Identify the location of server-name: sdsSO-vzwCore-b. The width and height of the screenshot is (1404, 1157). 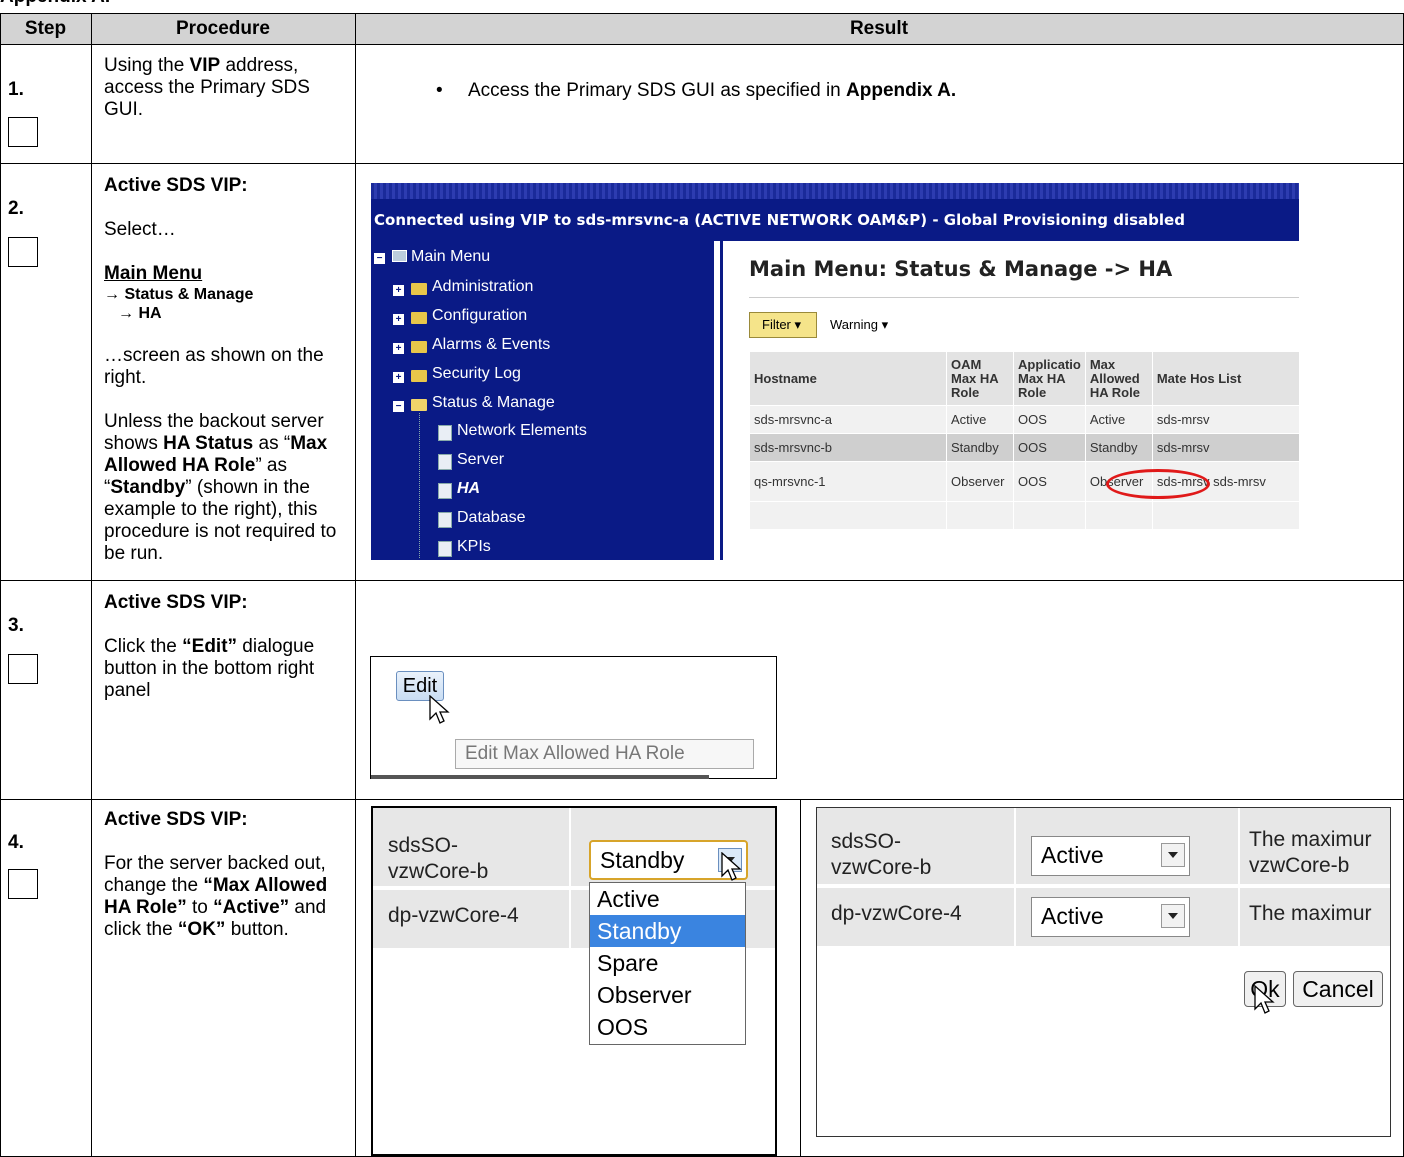
(881, 854).